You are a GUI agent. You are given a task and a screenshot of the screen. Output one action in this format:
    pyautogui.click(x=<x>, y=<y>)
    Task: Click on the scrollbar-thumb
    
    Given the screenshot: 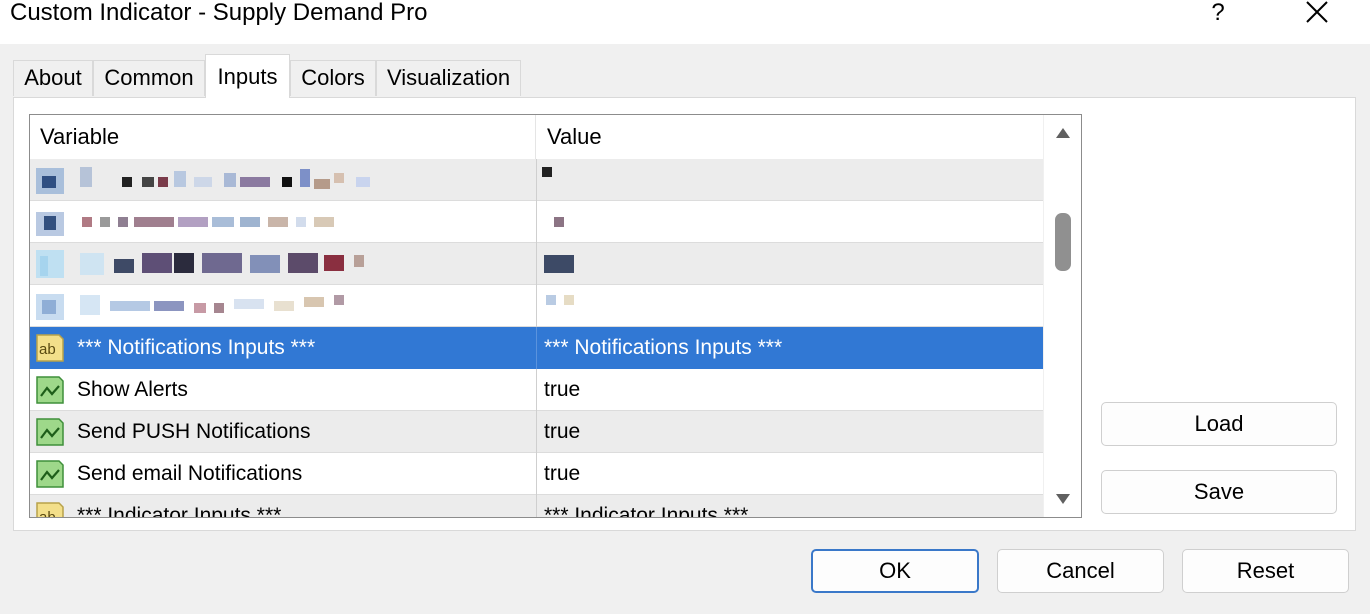 What is the action you would take?
    pyautogui.click(x=1063, y=242)
    